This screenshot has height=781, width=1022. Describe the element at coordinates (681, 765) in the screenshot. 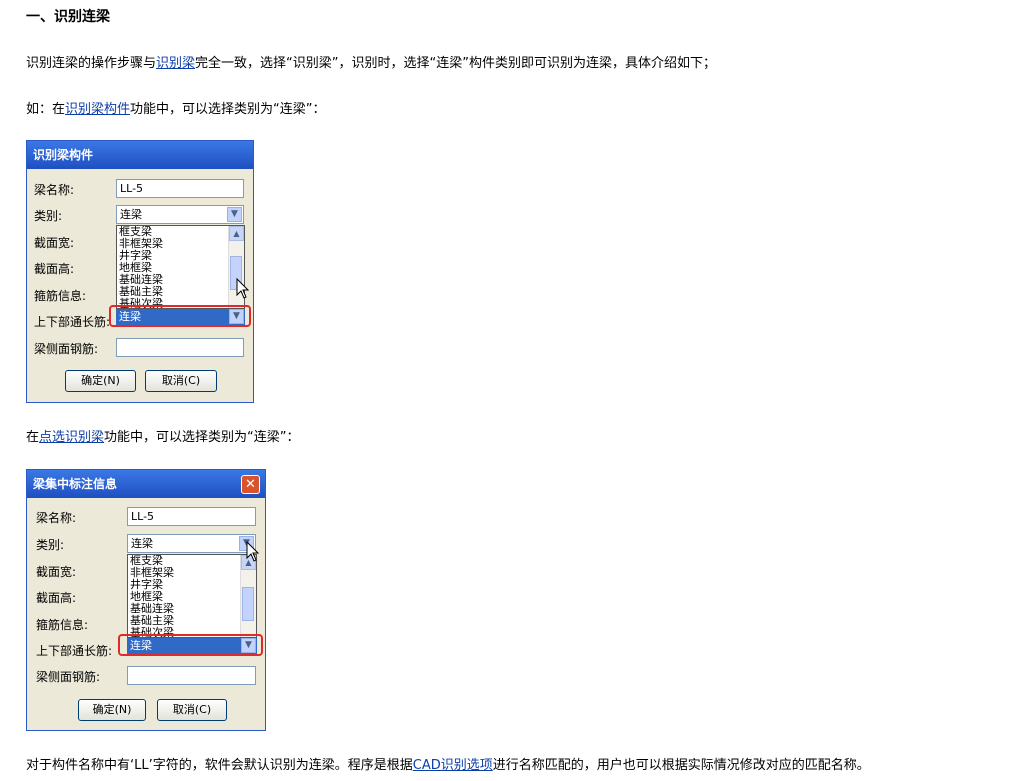

I see `text-span: 进行名称匹配的，用户也可以根据实际情况修改对应的匹配名称。` at that location.